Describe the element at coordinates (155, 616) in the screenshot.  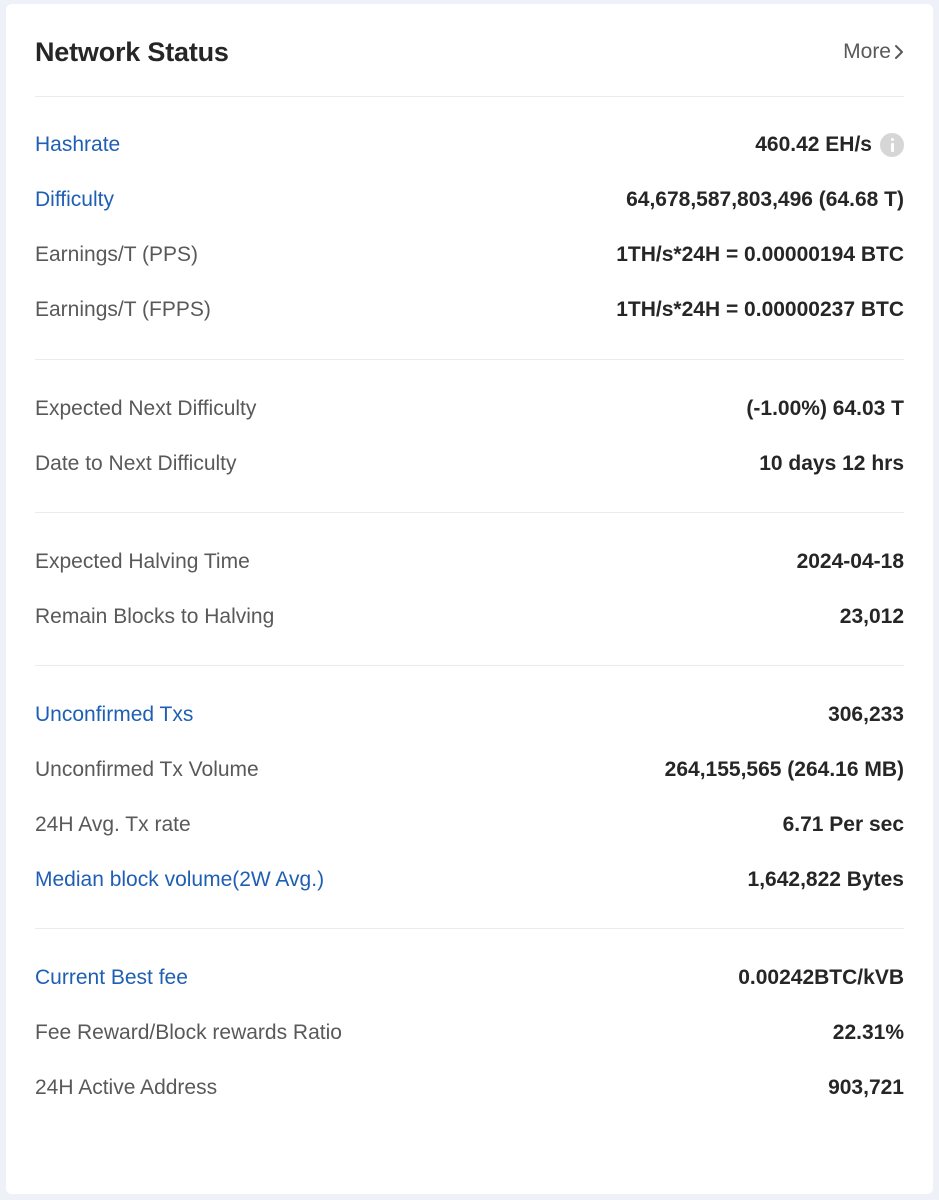
I see `remain-blocks-label: Remain Blocks to Halving` at that location.